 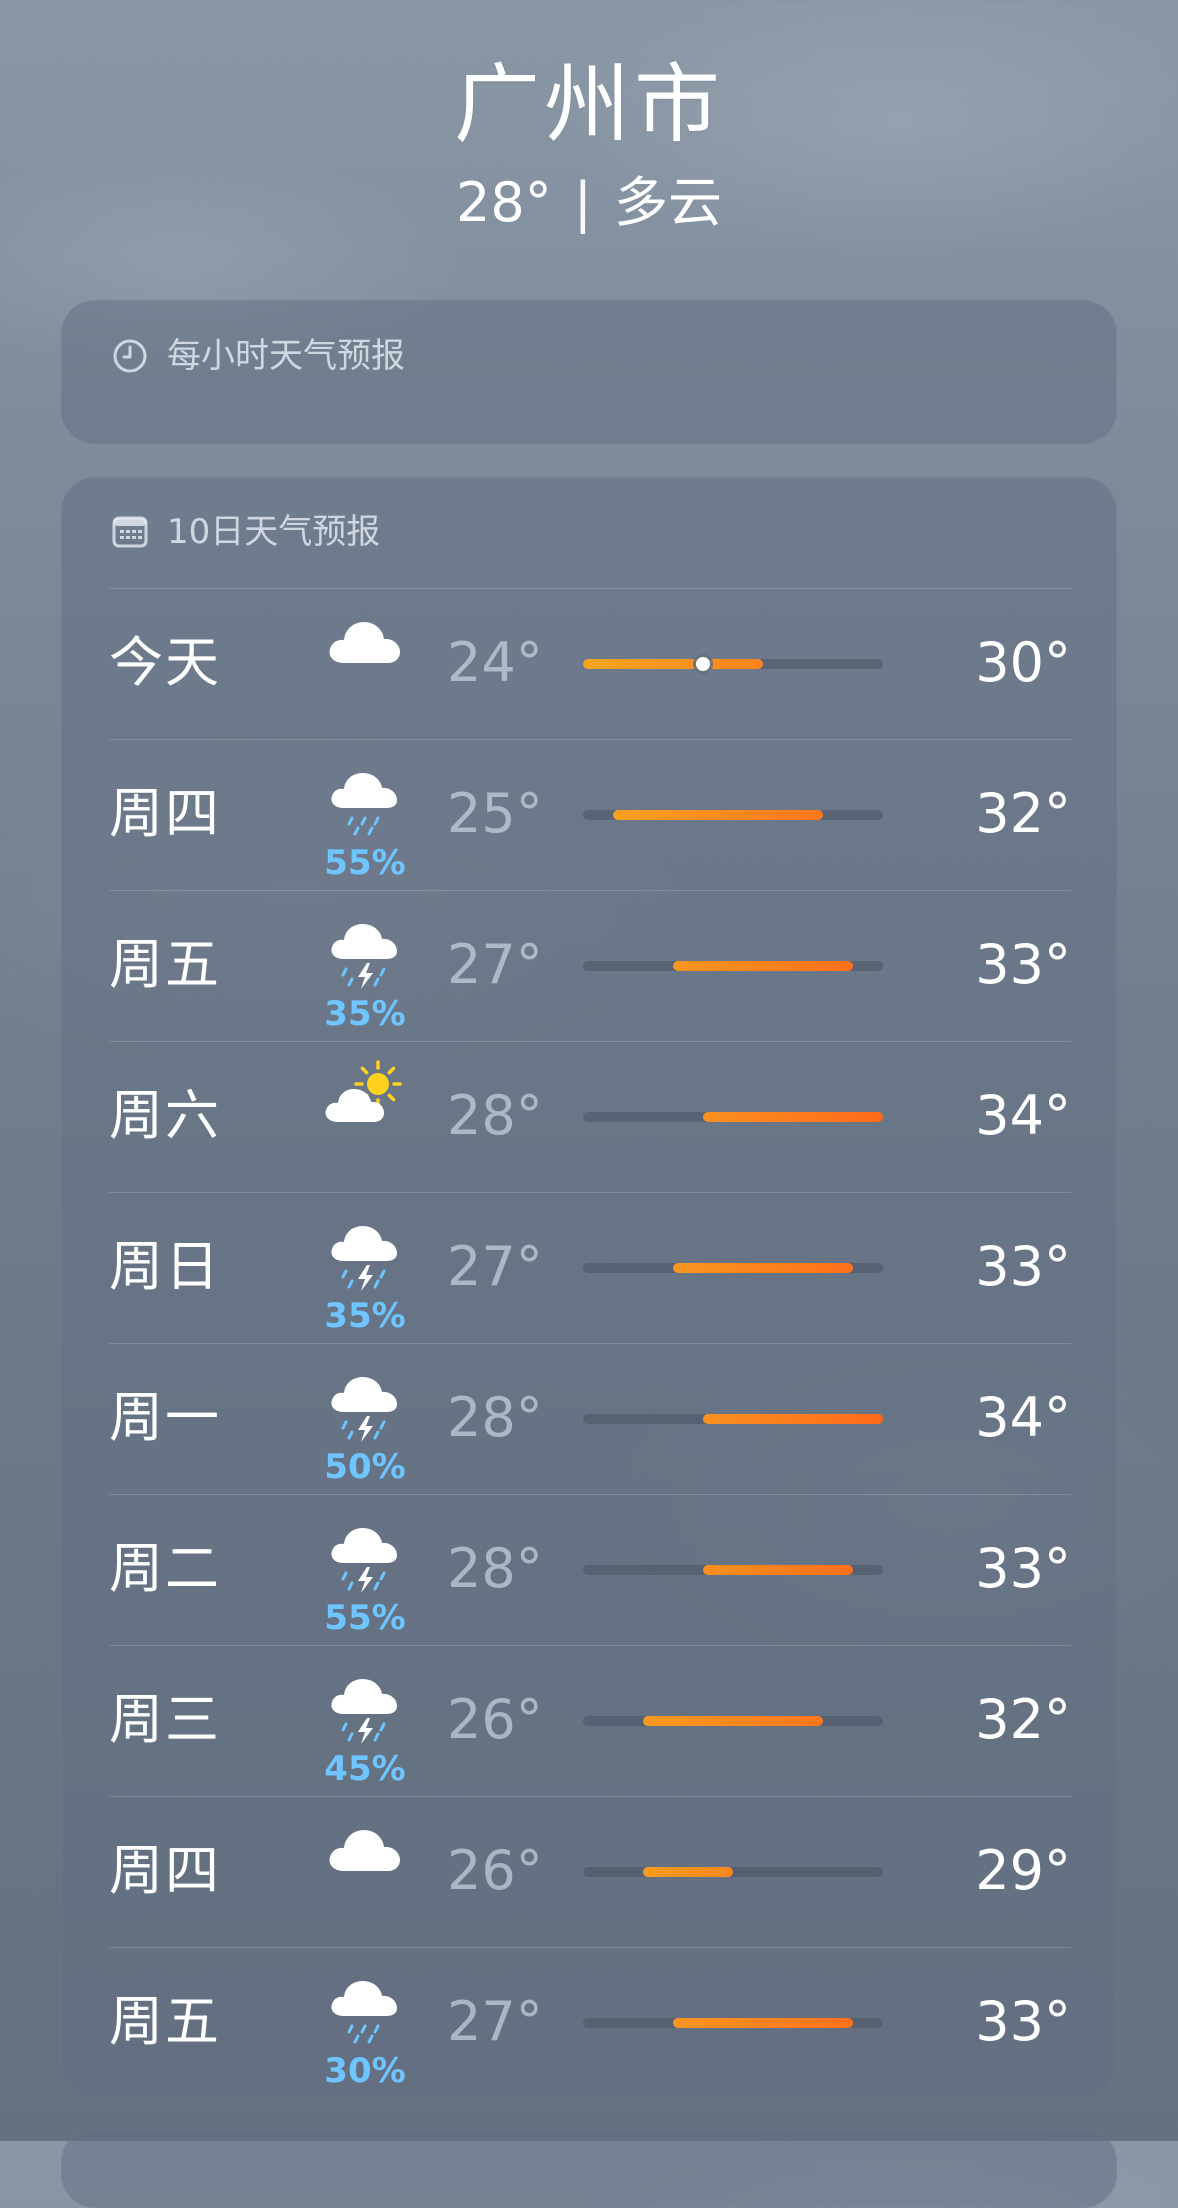 I want to click on hourly-forecast-label: 每小时天气预报, so click(x=286, y=356).